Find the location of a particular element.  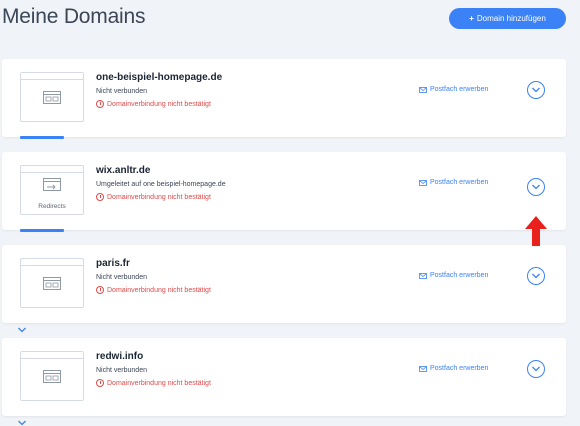

redirect-icon is located at coordinates (52, 184).